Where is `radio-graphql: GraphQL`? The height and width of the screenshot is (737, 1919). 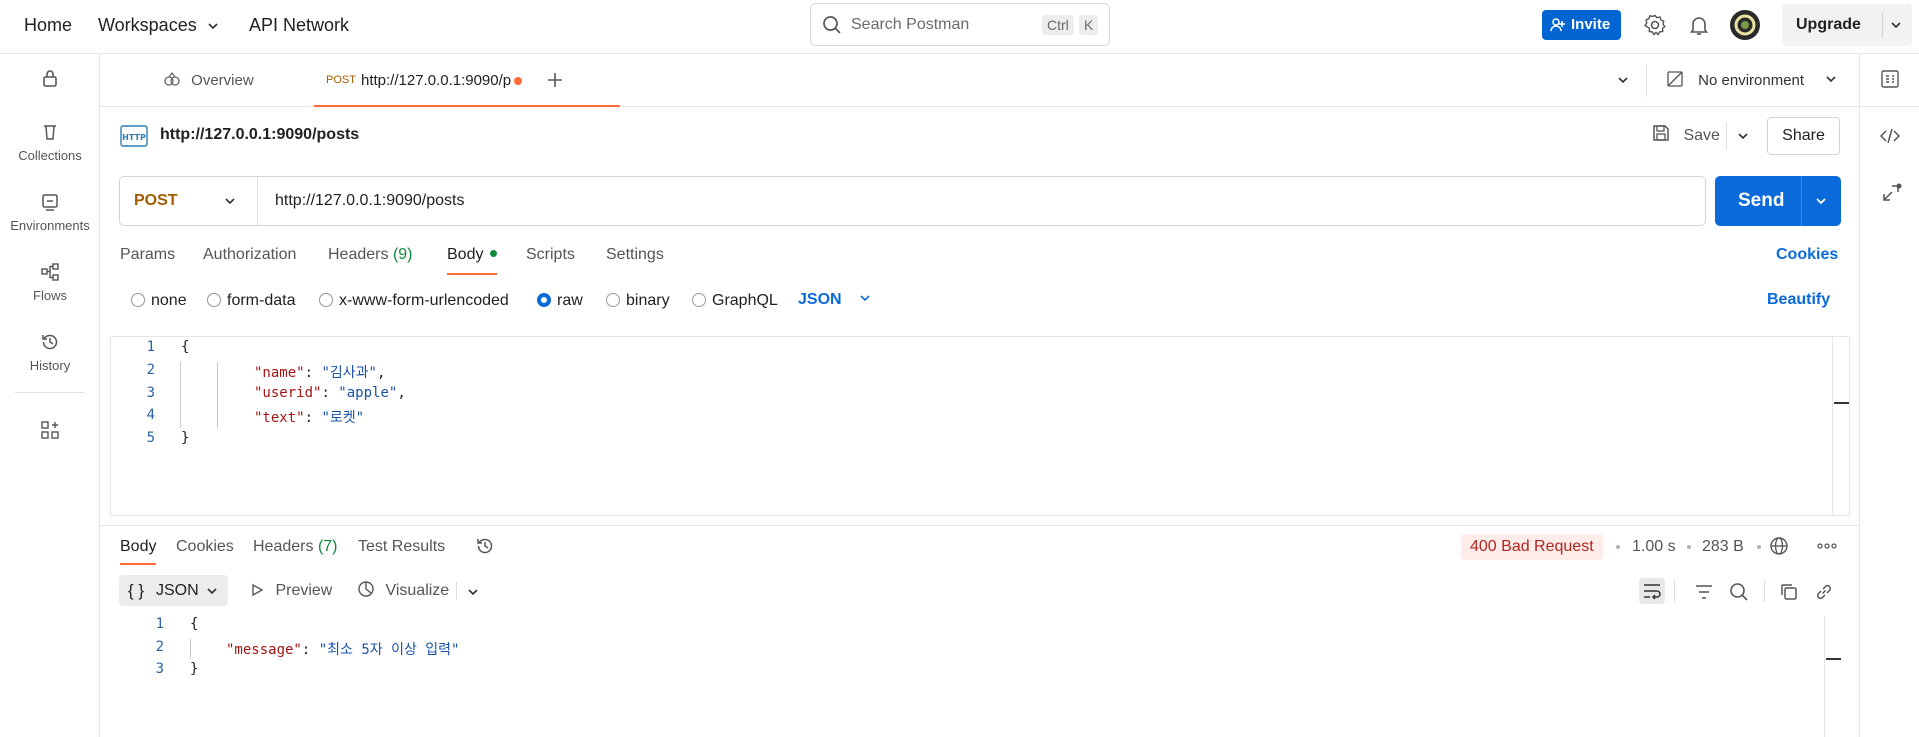 radio-graphql: GraphQL is located at coordinates (735, 301).